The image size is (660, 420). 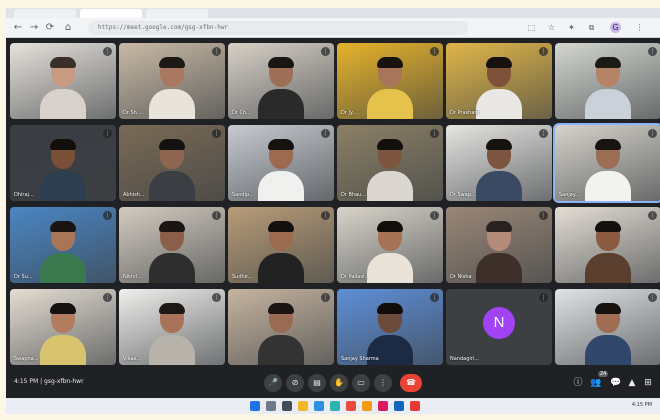 I want to click on edge-browser-icon, so click(x=319, y=406).